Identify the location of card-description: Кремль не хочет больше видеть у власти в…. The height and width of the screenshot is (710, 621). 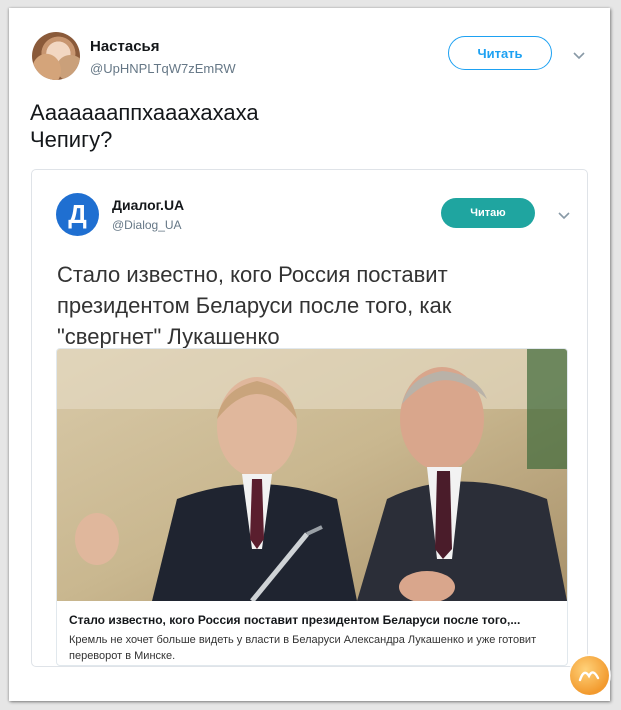
(303, 648).